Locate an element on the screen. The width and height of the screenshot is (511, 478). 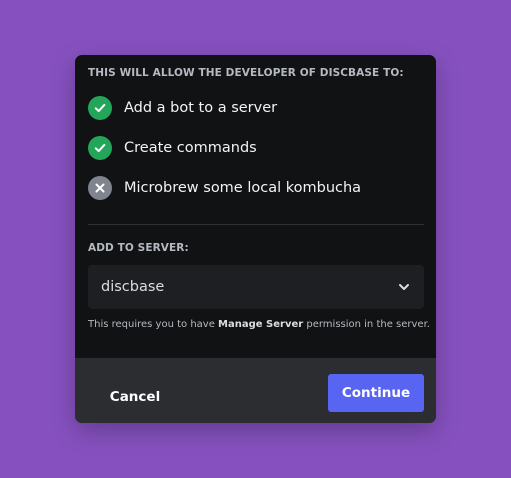
note-permission-name: Manage Server is located at coordinates (261, 324).